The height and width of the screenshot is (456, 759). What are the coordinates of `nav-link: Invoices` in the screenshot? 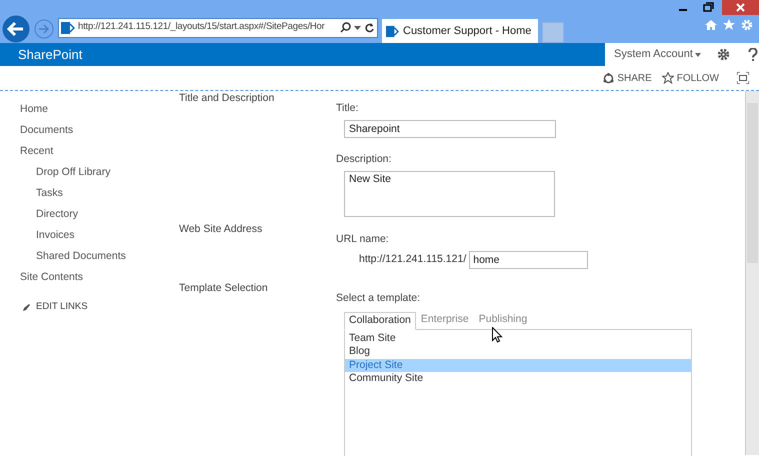 It's located at (95, 235).